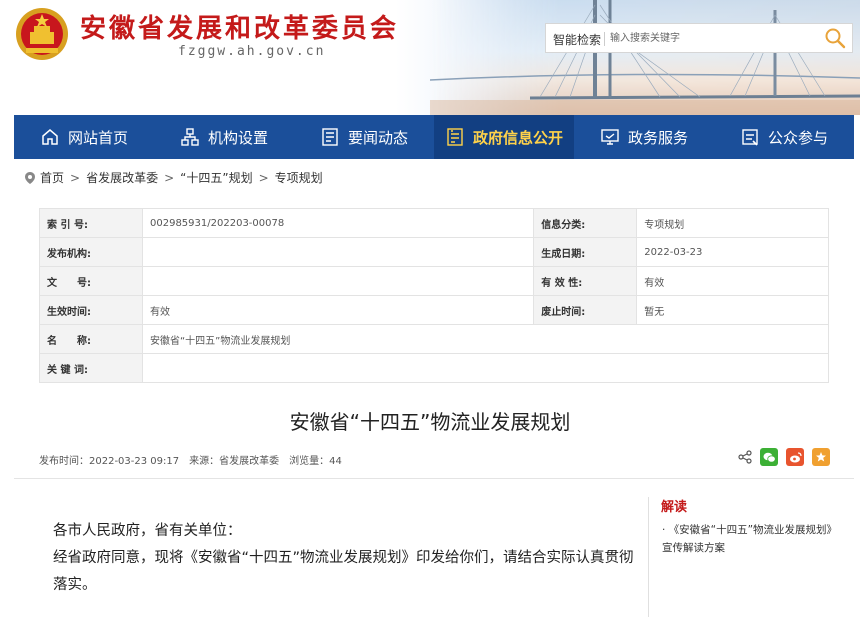 Image resolution: width=860 pixels, height=617 pixels. Describe the element at coordinates (750, 137) in the screenshot. I see `participation-icon` at that location.